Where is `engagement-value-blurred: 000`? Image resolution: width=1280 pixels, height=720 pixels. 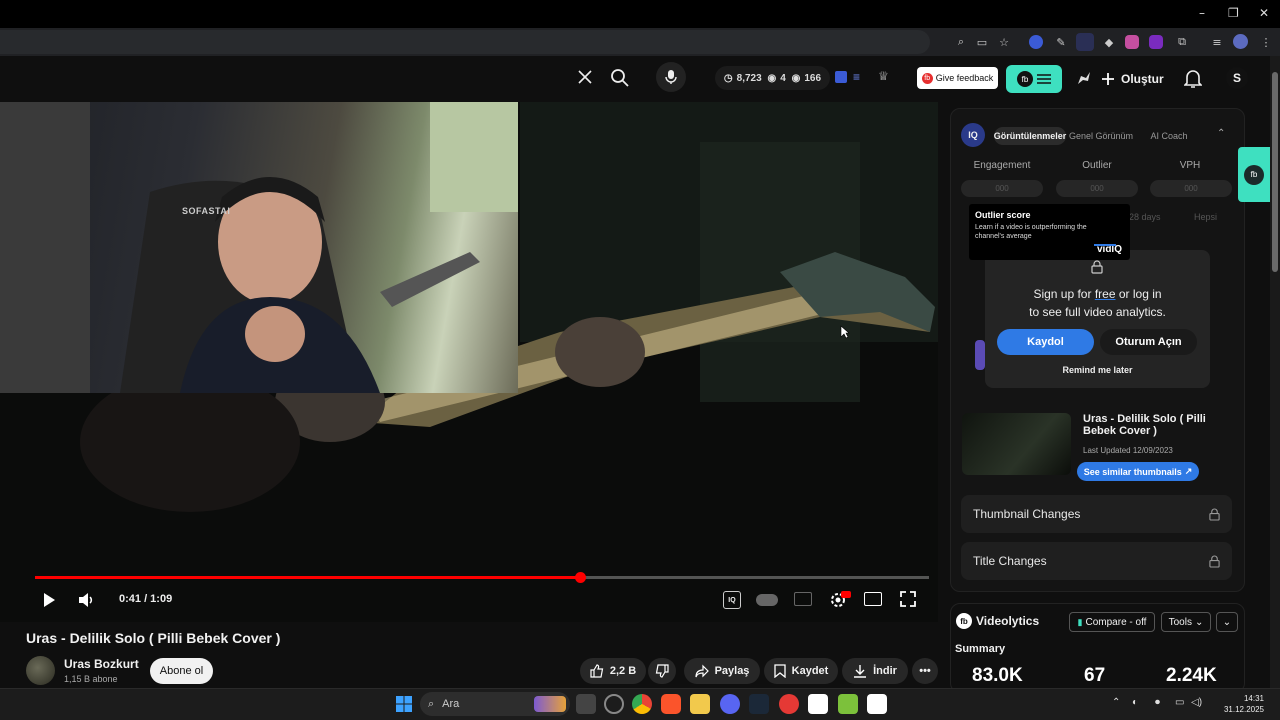 engagement-value-blurred: 000 is located at coordinates (1002, 188).